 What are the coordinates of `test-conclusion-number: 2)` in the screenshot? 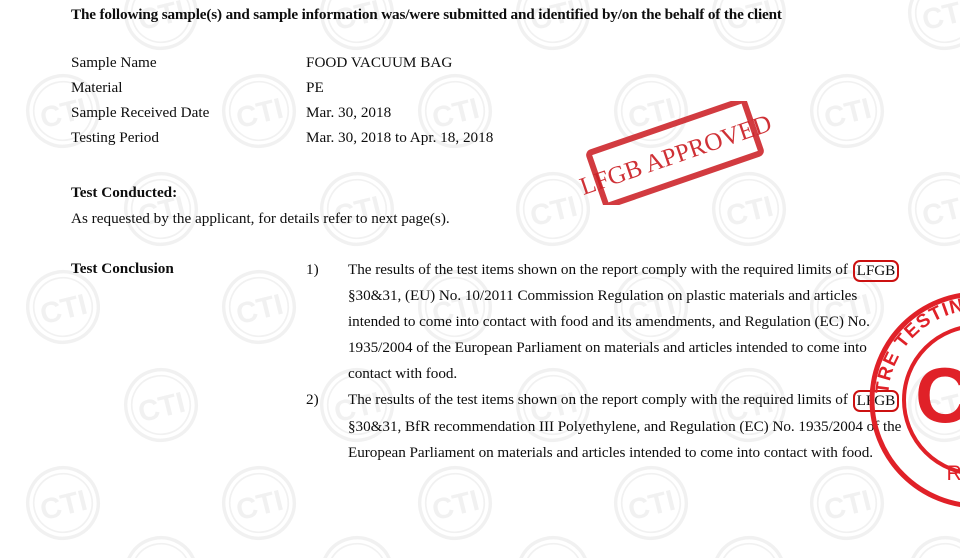 It's located at (312, 400).